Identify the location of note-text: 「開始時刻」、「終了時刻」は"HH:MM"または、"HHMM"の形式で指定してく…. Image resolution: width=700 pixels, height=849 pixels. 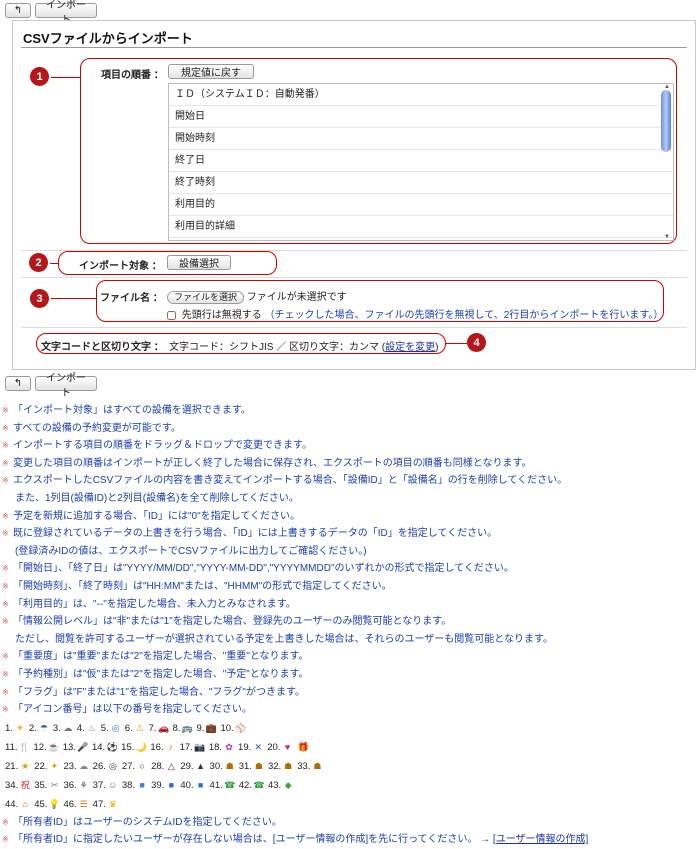
(202, 586).